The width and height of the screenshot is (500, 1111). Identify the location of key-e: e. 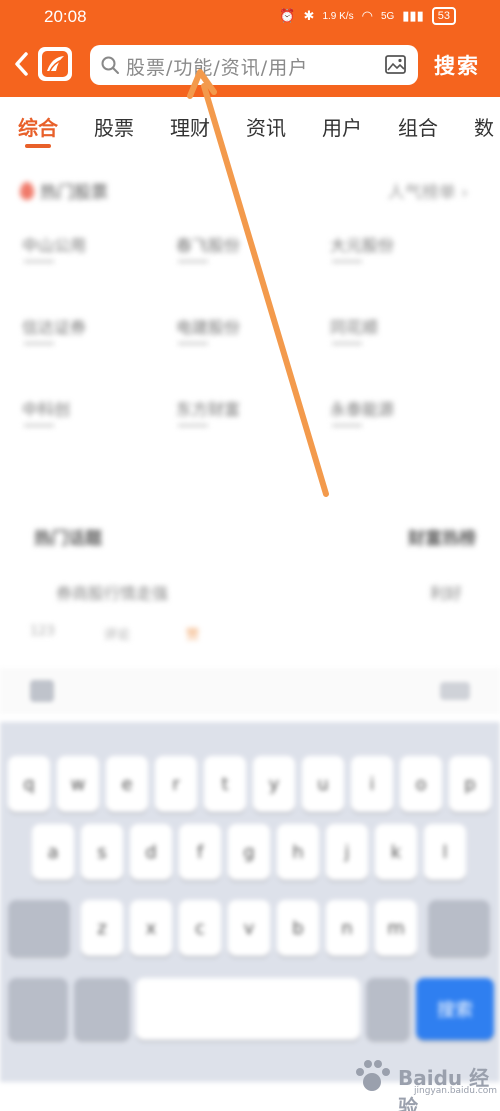
(127, 784).